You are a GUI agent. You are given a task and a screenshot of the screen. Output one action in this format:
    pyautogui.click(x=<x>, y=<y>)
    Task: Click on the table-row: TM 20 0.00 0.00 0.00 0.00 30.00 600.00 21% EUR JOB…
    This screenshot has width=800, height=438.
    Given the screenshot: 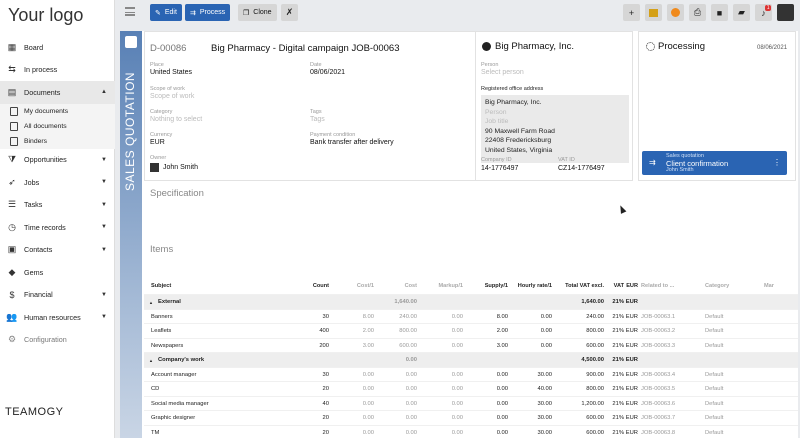 What is the action you would take?
    pyautogui.click(x=471, y=431)
    